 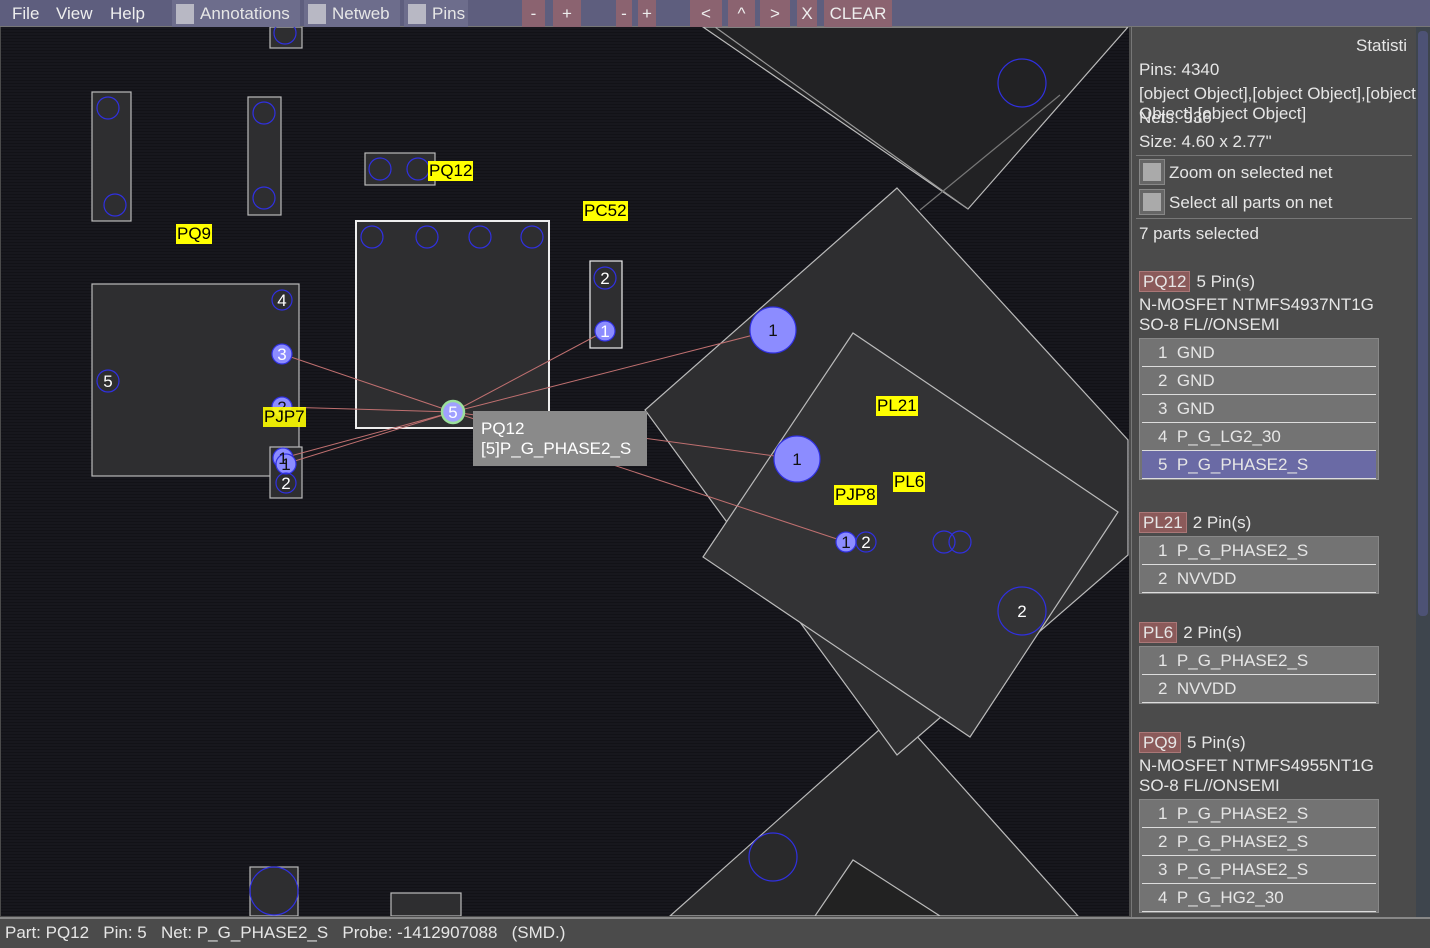 I want to click on part-name-tag: PL21, so click(x=1163, y=522).